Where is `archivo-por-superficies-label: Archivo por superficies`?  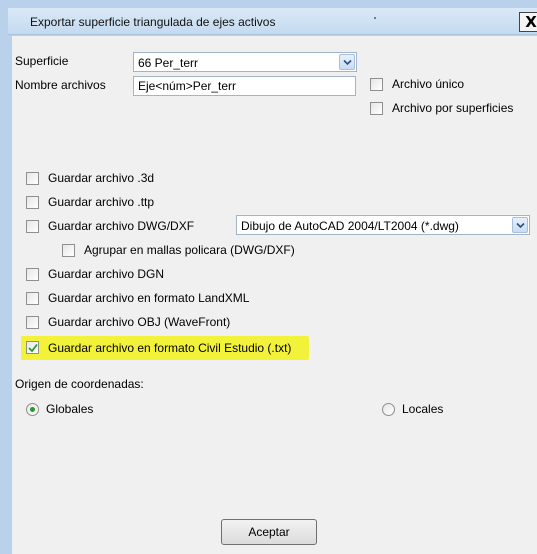
archivo-por-superficies-label: Archivo por superficies is located at coordinates (453, 108).